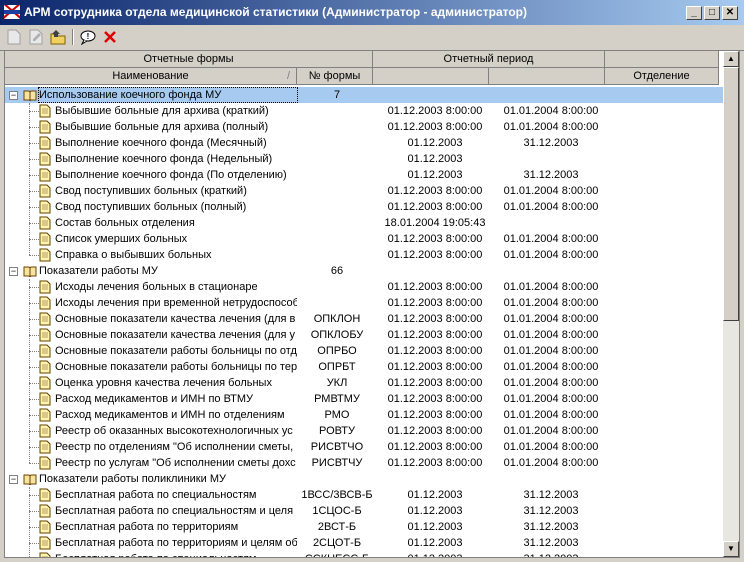  Describe the element at coordinates (170, 415) in the screenshot. I see `report-name: Расход медикаментов и ИМН по отделениям` at that location.